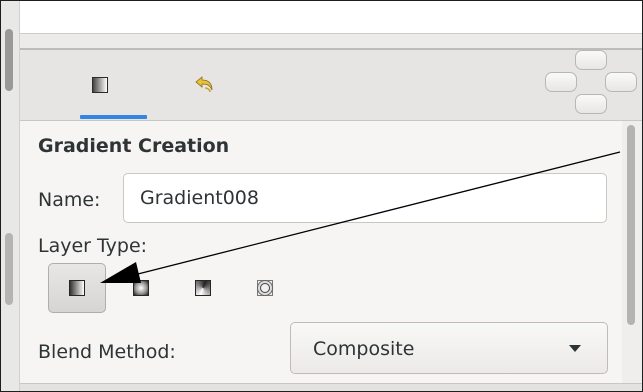 The image size is (643, 392). I want to click on layer-type-conical-button, so click(203, 288).